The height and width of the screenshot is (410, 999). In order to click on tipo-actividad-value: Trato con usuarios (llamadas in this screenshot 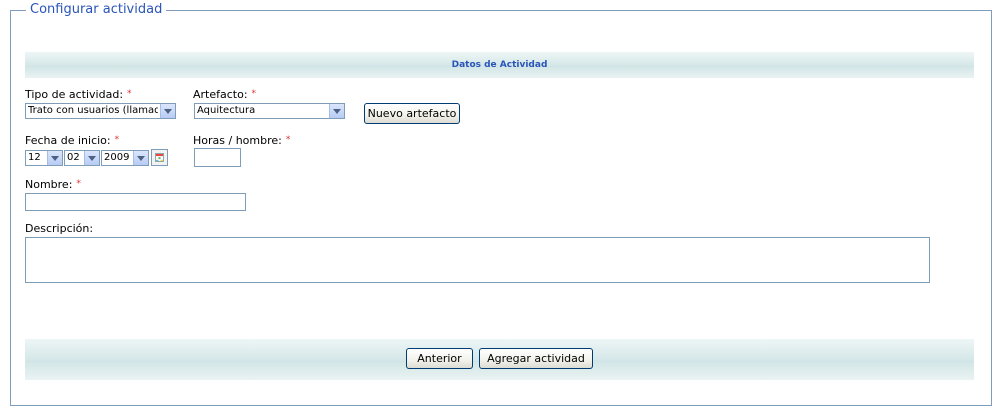, I will do `click(93, 110)`.